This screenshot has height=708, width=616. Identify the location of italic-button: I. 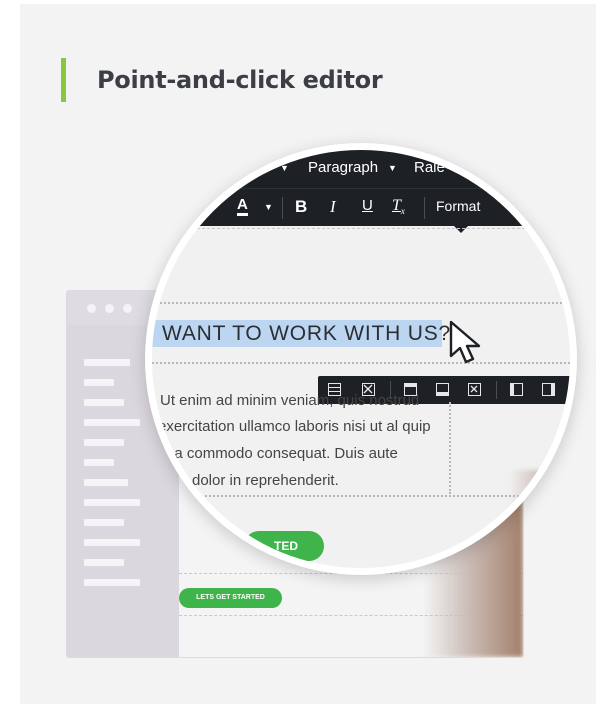
(333, 207).